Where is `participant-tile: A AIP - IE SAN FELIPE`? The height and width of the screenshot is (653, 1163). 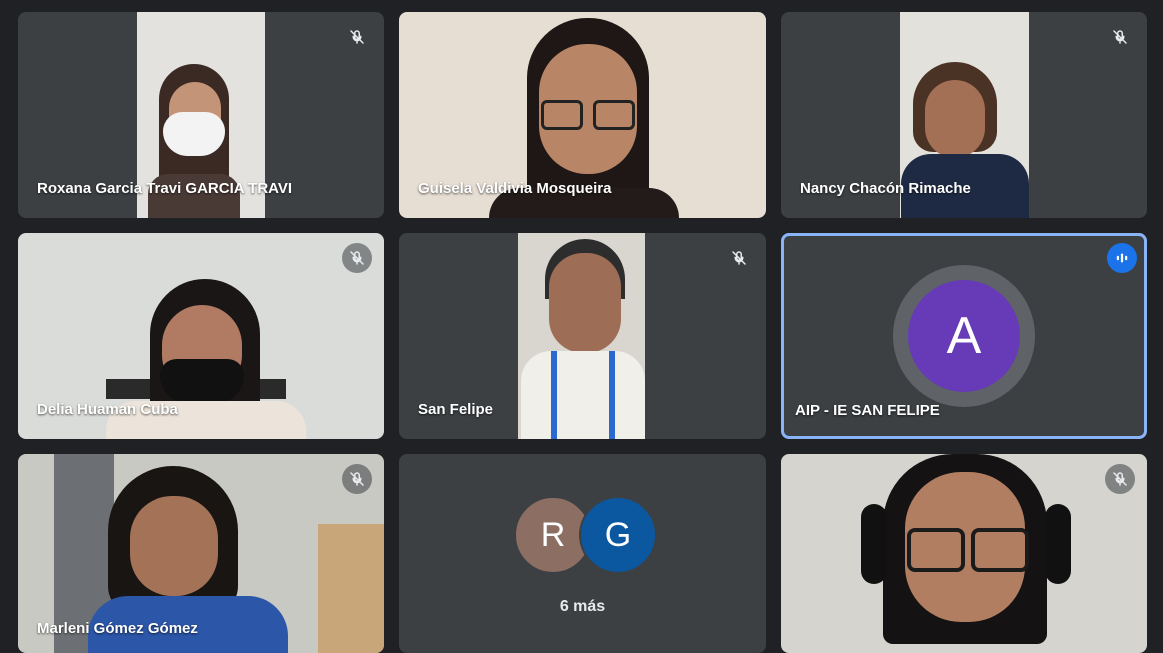 participant-tile: A AIP - IE SAN FELIPE is located at coordinates (964, 336).